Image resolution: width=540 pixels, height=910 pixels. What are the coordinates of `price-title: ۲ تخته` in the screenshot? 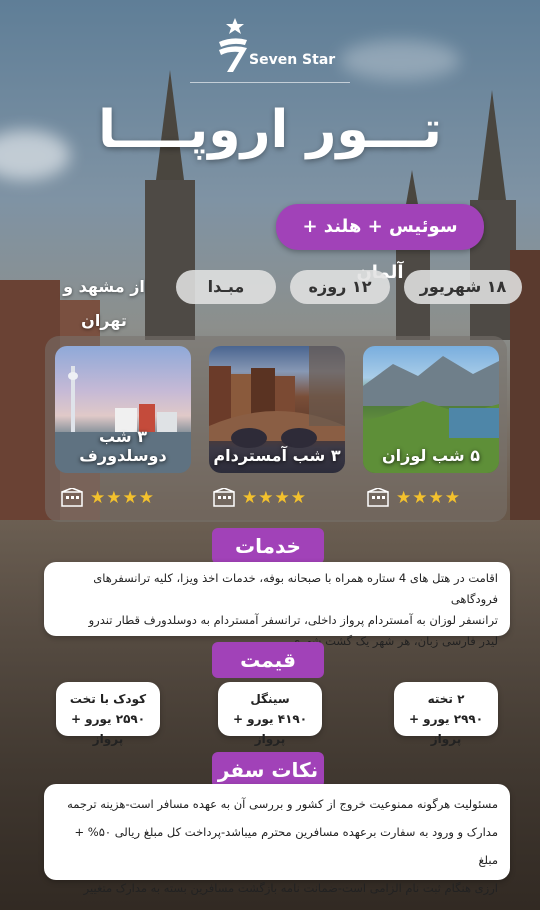 It's located at (446, 699).